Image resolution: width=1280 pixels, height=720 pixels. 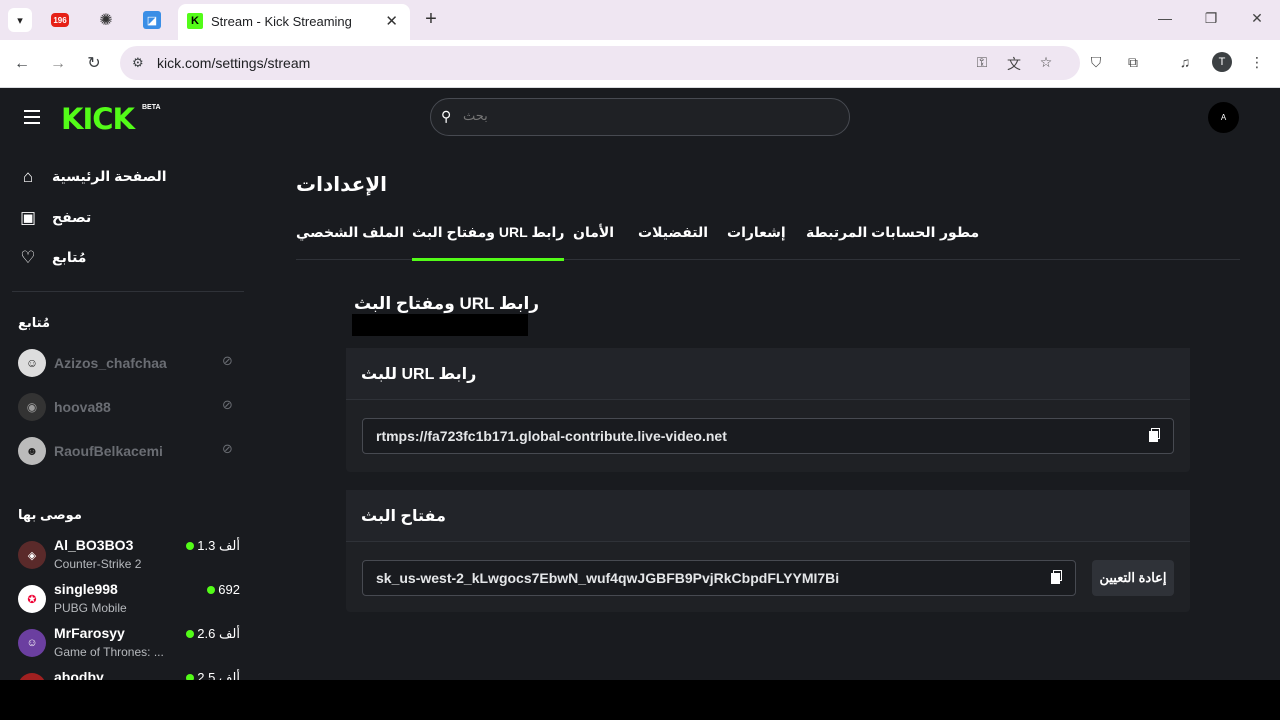 What do you see at coordinates (129, 674) in the screenshot?
I see `recommended-channel: ☺ abodby 2.5 ألف` at bounding box center [129, 674].